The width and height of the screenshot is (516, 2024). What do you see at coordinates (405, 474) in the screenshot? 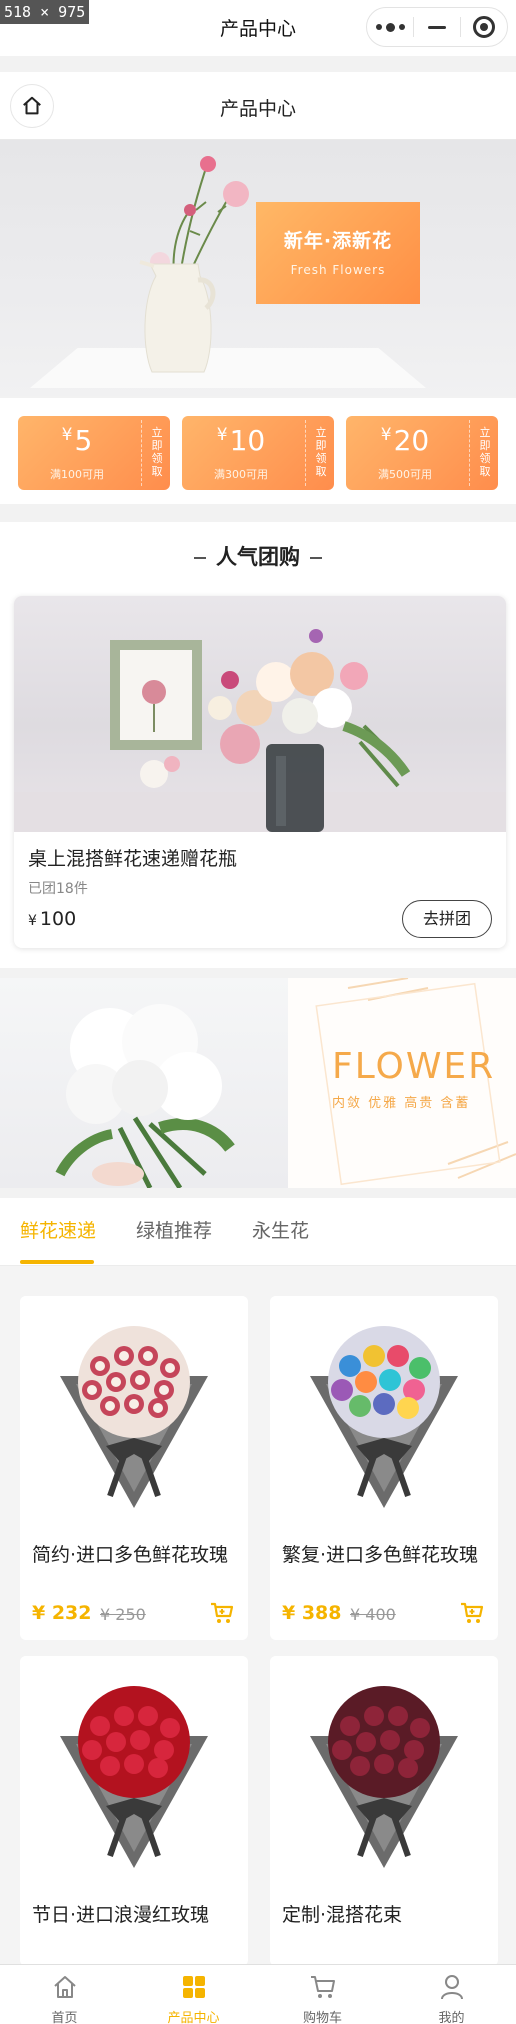
I see `coupon-condition: 满500可用` at bounding box center [405, 474].